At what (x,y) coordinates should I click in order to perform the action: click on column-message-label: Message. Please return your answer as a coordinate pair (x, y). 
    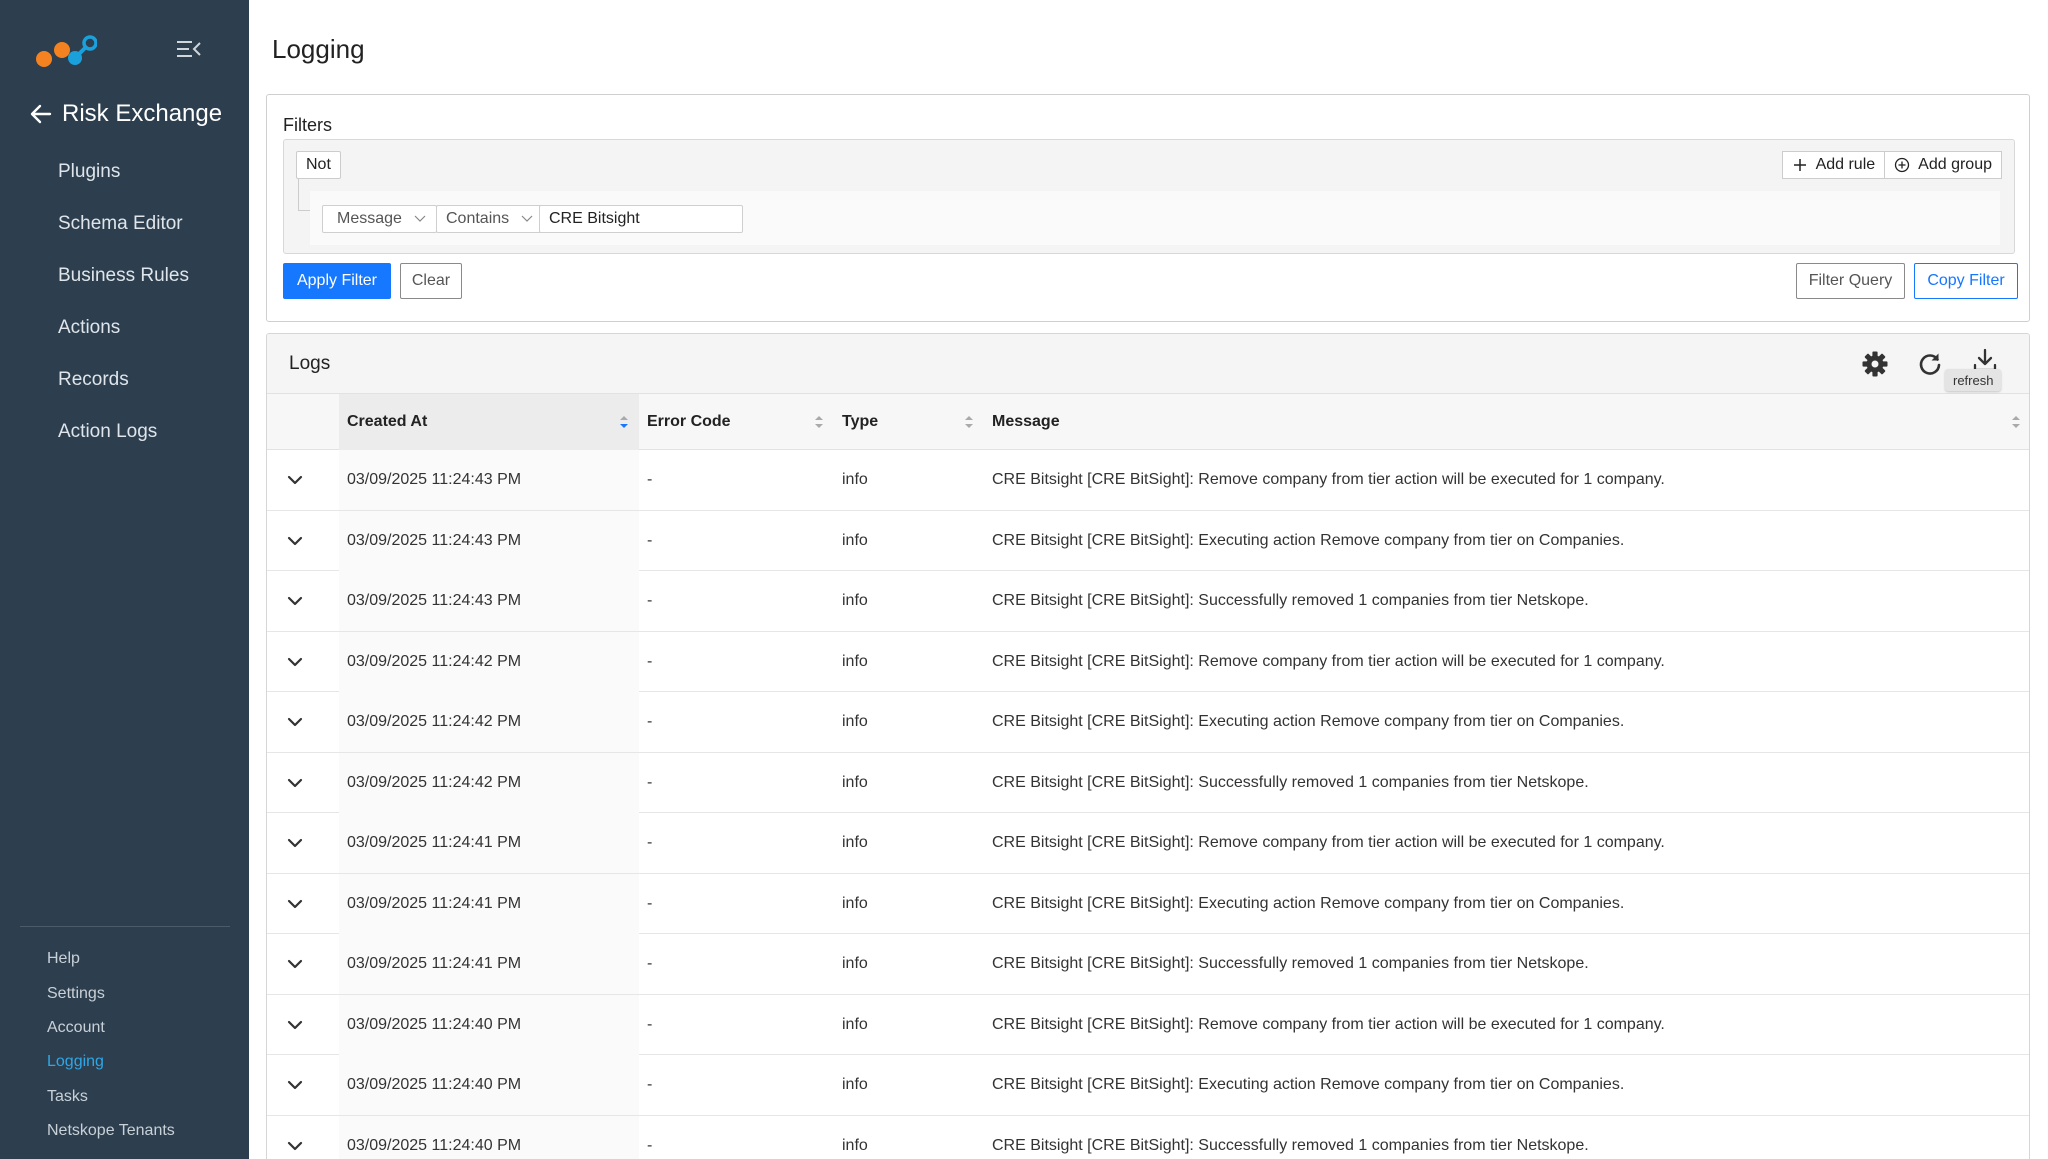
    Looking at the image, I should click on (1026, 421).